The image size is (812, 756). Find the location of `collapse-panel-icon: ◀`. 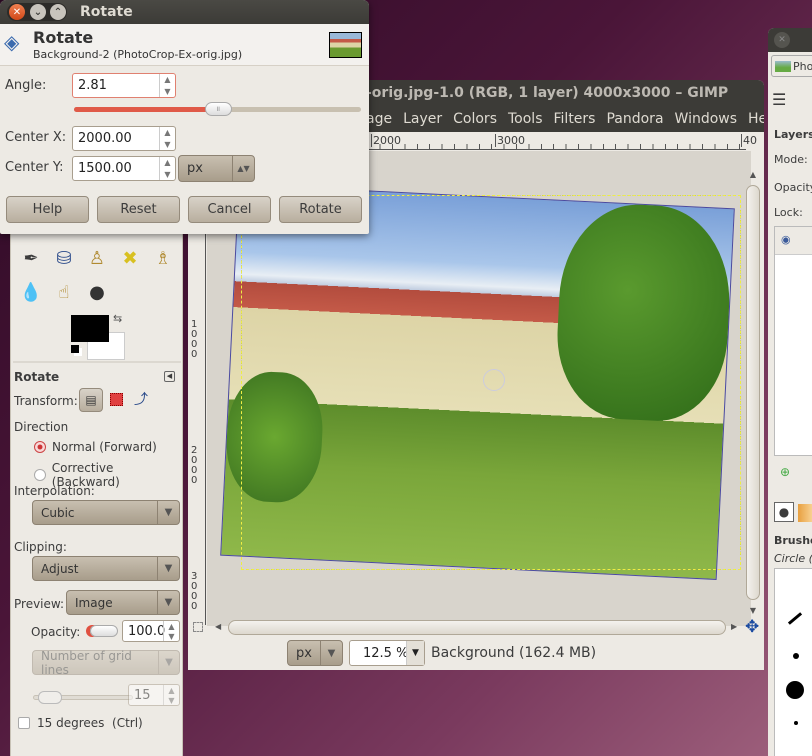

collapse-panel-icon: ◀ is located at coordinates (169, 376).